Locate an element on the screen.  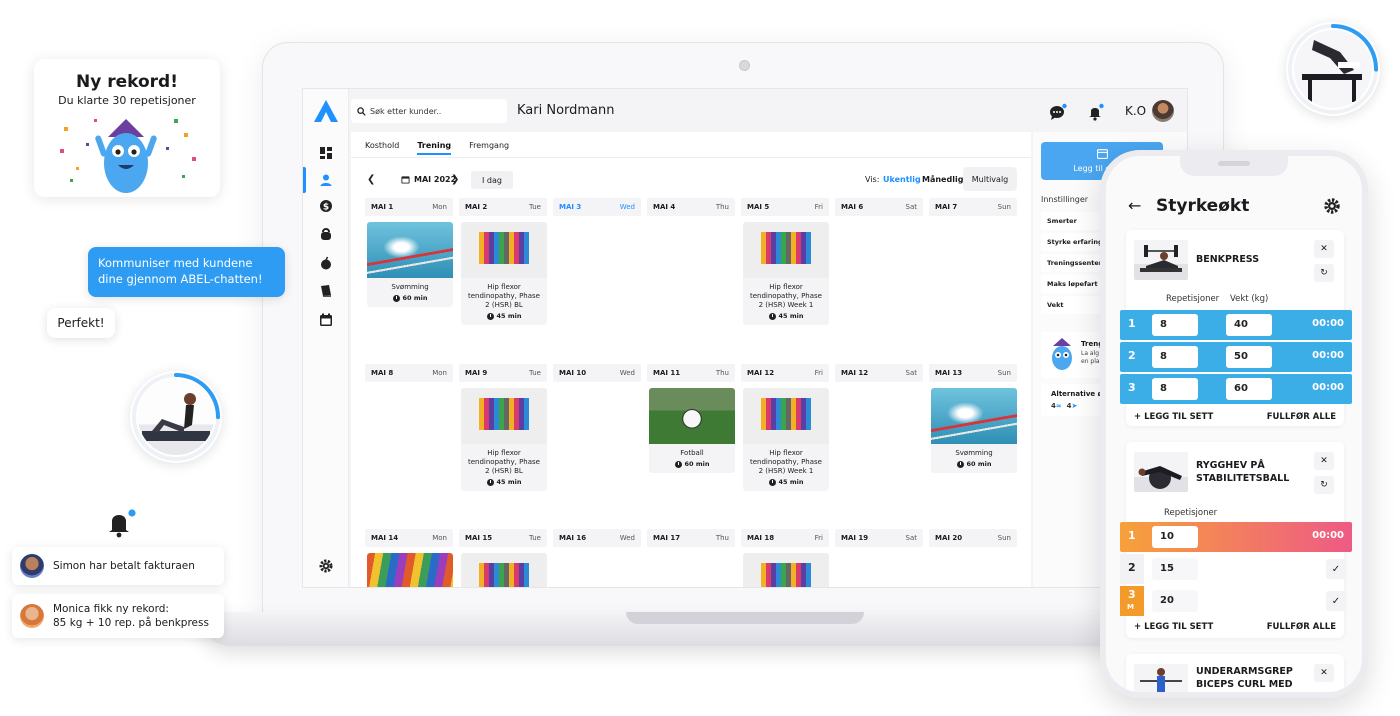
workout-duration-label: 60 min is located at coordinates (415, 298).